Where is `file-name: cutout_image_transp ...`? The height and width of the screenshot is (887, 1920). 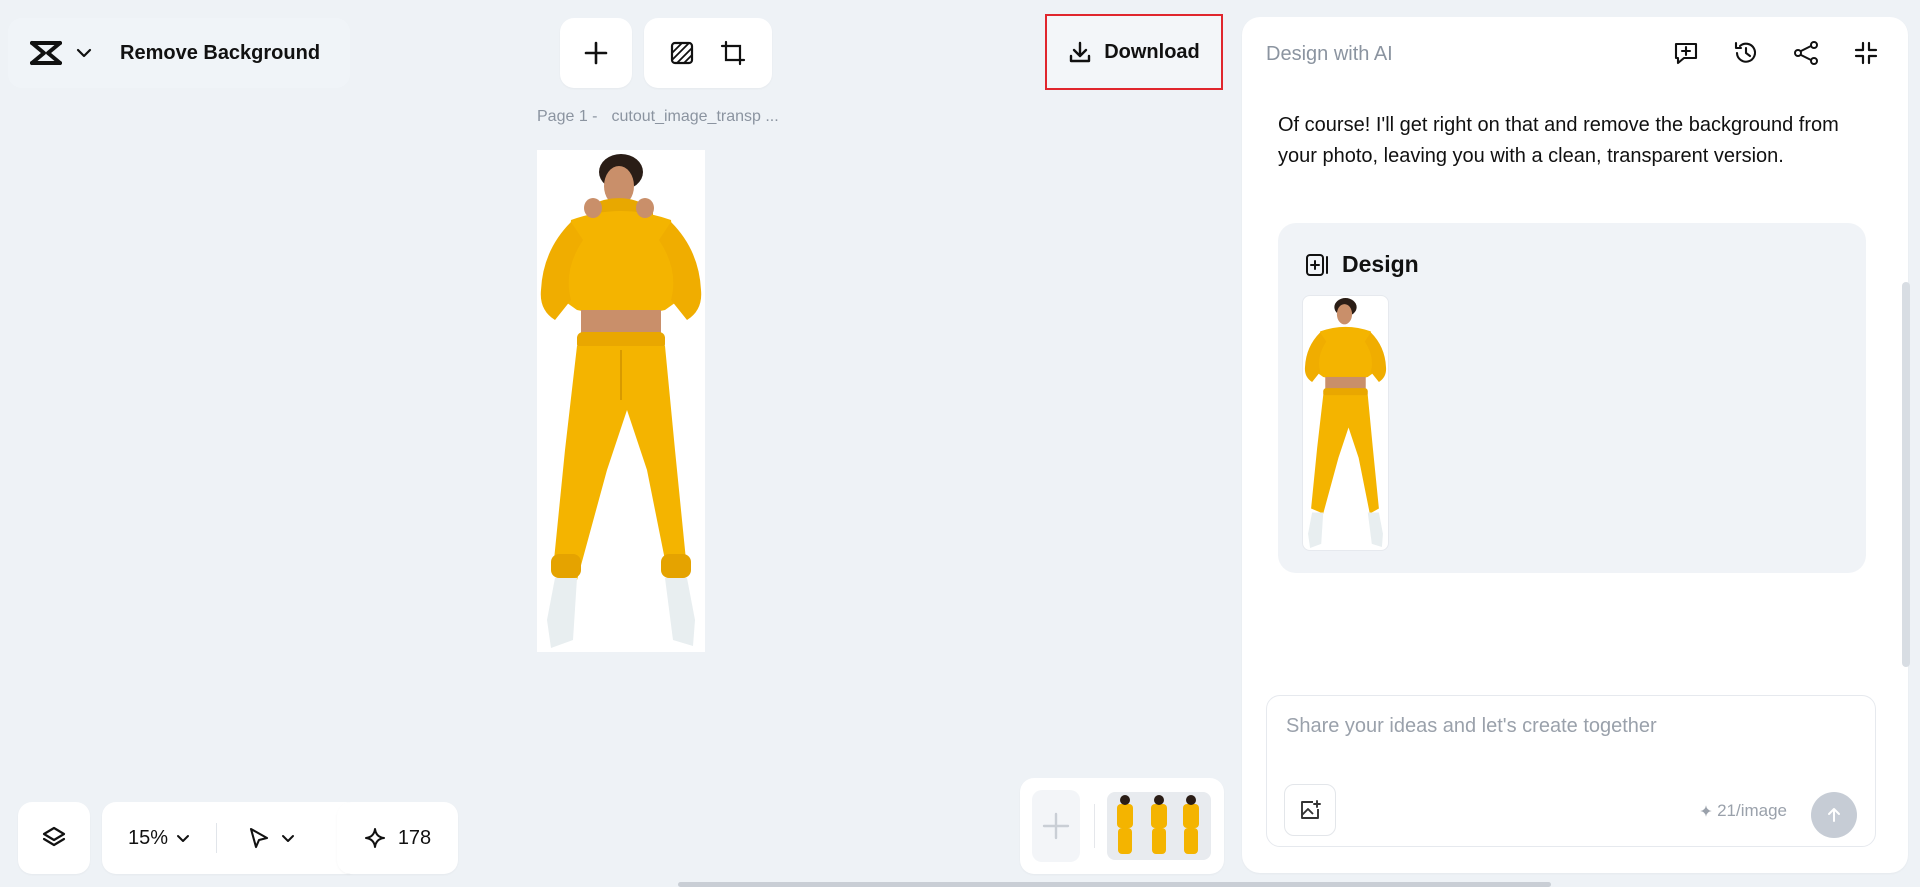
file-name: cutout_image_transp ... is located at coordinates (694, 116).